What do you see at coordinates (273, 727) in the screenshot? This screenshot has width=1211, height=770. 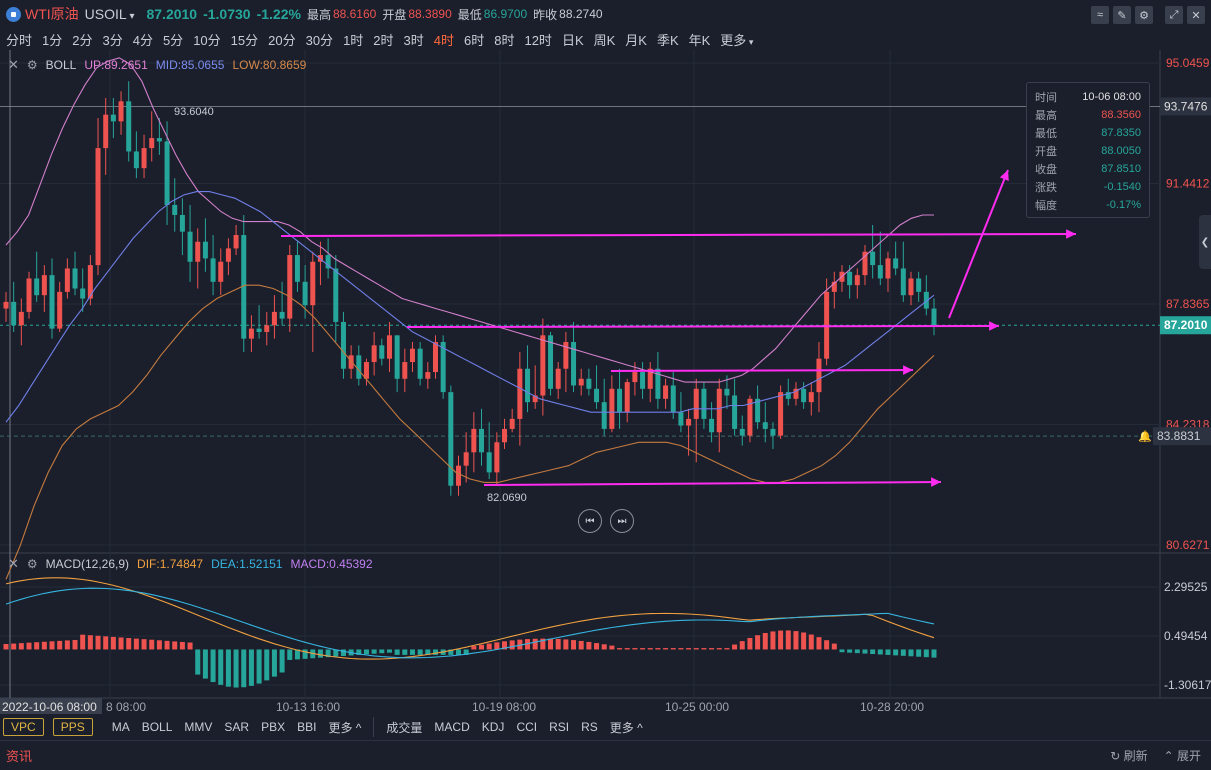 I see `main-indicator-tab: PBX` at bounding box center [273, 727].